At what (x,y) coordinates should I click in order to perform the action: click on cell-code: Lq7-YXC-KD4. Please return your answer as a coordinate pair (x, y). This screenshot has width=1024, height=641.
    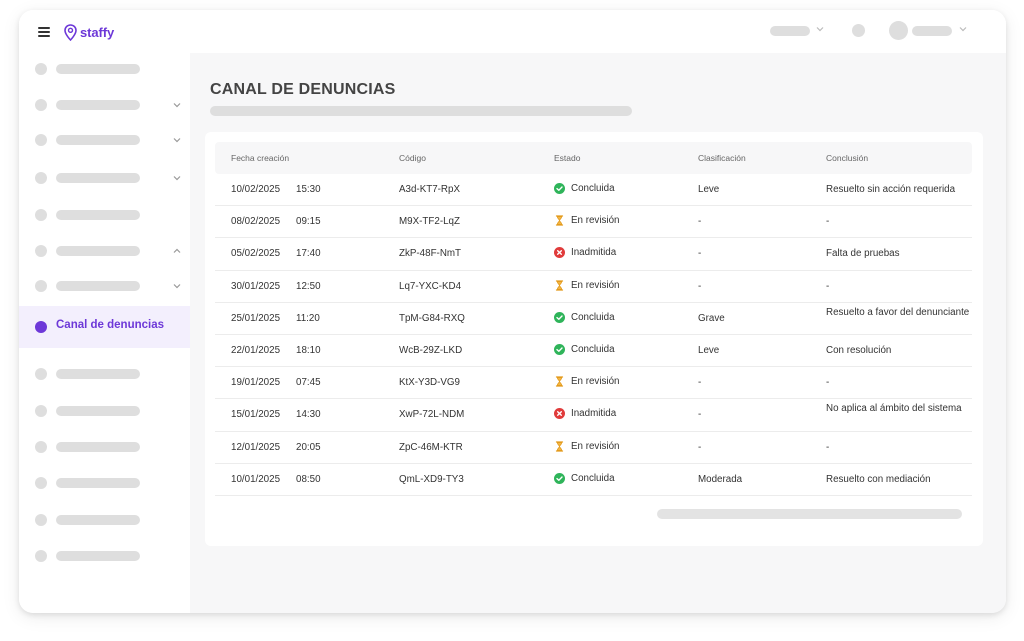
    Looking at the image, I should click on (430, 286).